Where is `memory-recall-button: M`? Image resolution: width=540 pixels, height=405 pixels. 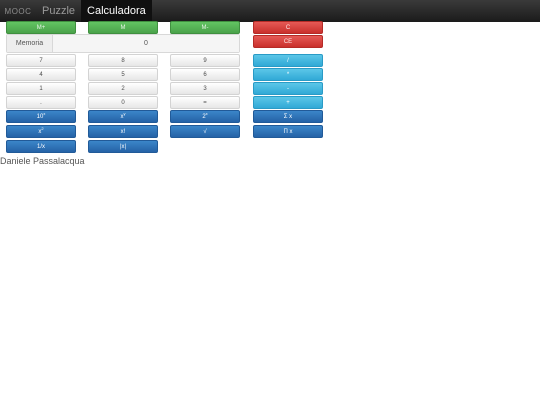 memory-recall-button: M is located at coordinates (123, 27).